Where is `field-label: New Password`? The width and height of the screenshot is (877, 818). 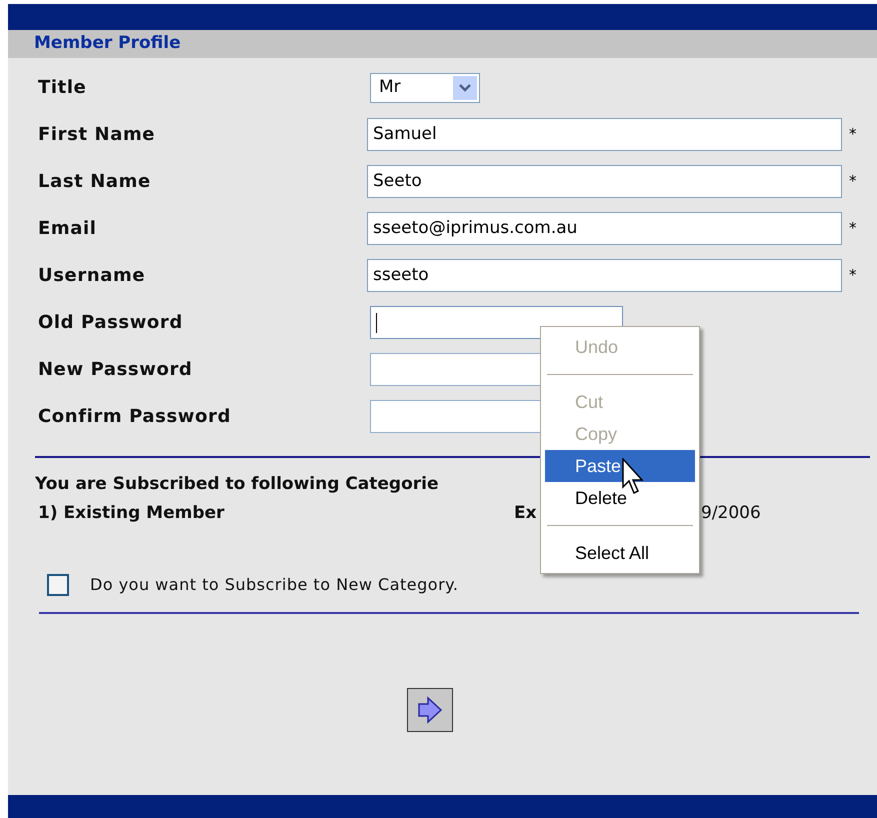 field-label: New Password is located at coordinates (115, 370).